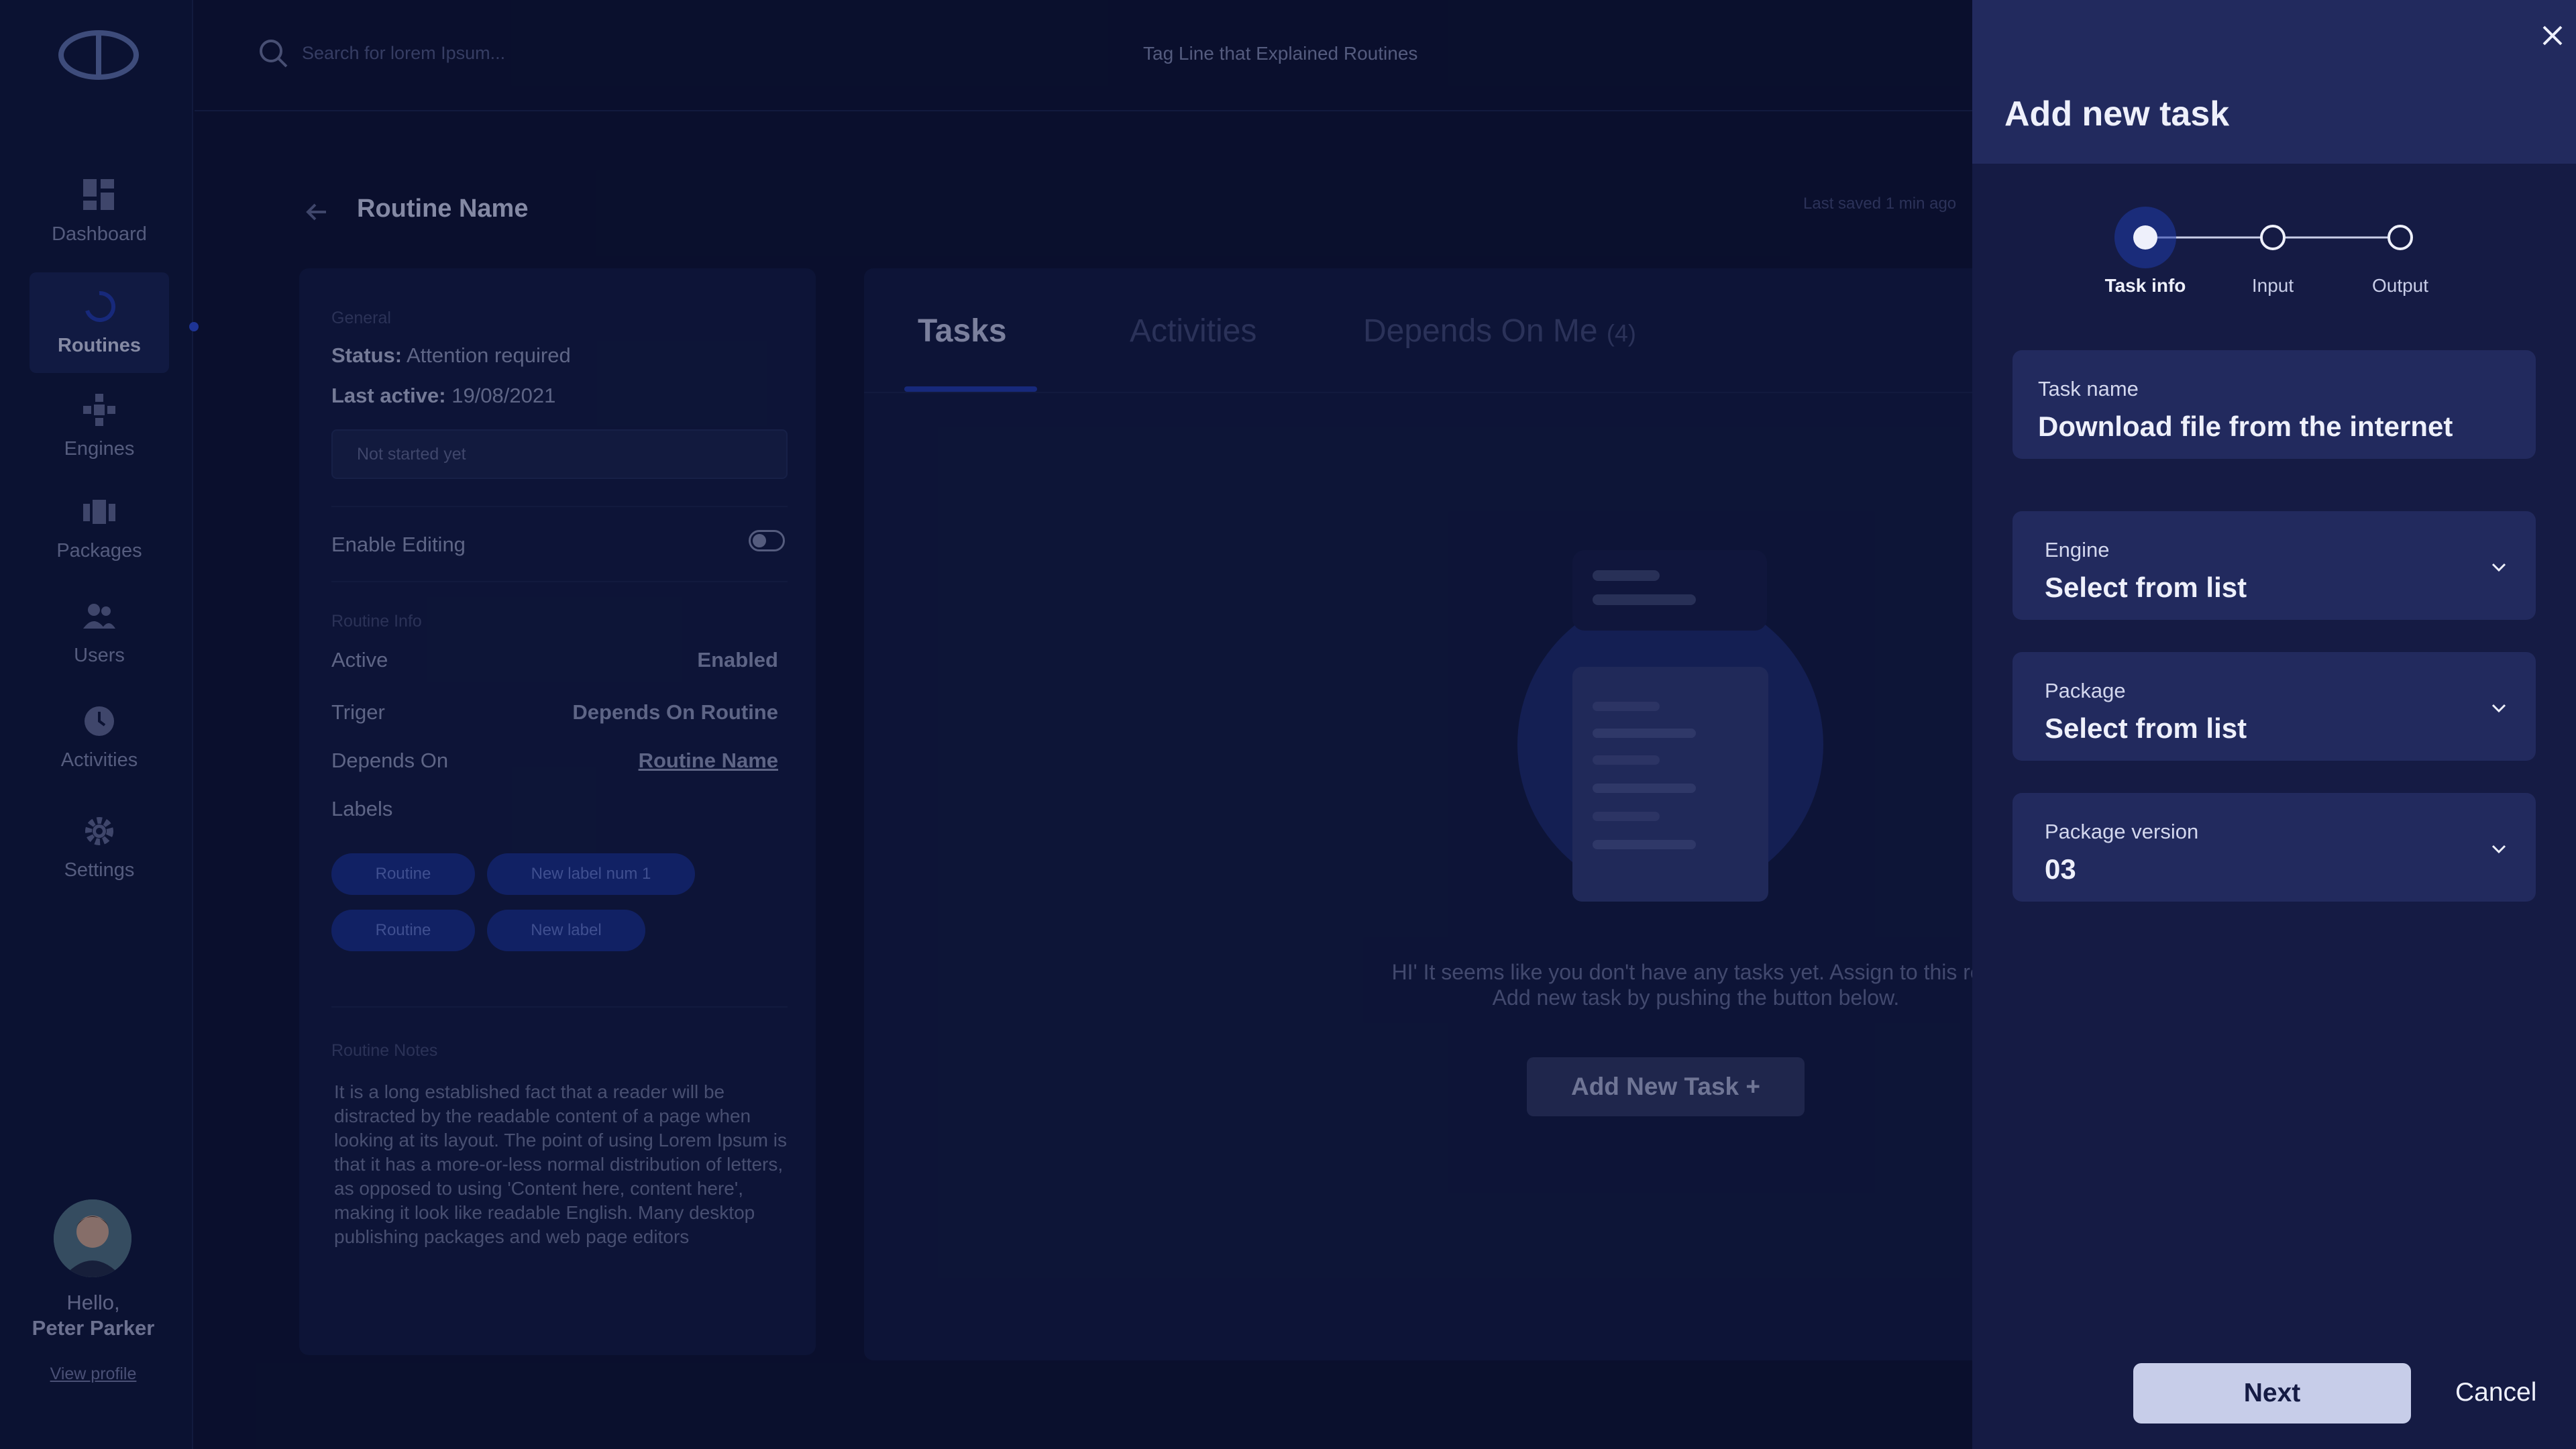  I want to click on package-version-value: 03, so click(2060, 869).